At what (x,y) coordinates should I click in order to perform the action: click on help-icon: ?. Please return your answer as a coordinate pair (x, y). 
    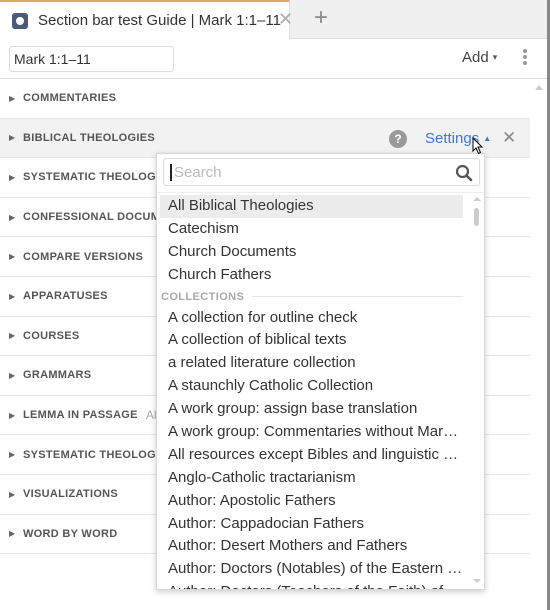
    Looking at the image, I should click on (398, 138).